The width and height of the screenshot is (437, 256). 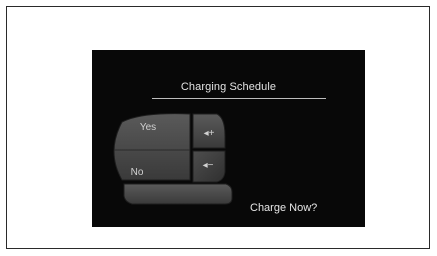 What do you see at coordinates (209, 133) in the screenshot?
I see `volume-up-icon: ◂+` at bounding box center [209, 133].